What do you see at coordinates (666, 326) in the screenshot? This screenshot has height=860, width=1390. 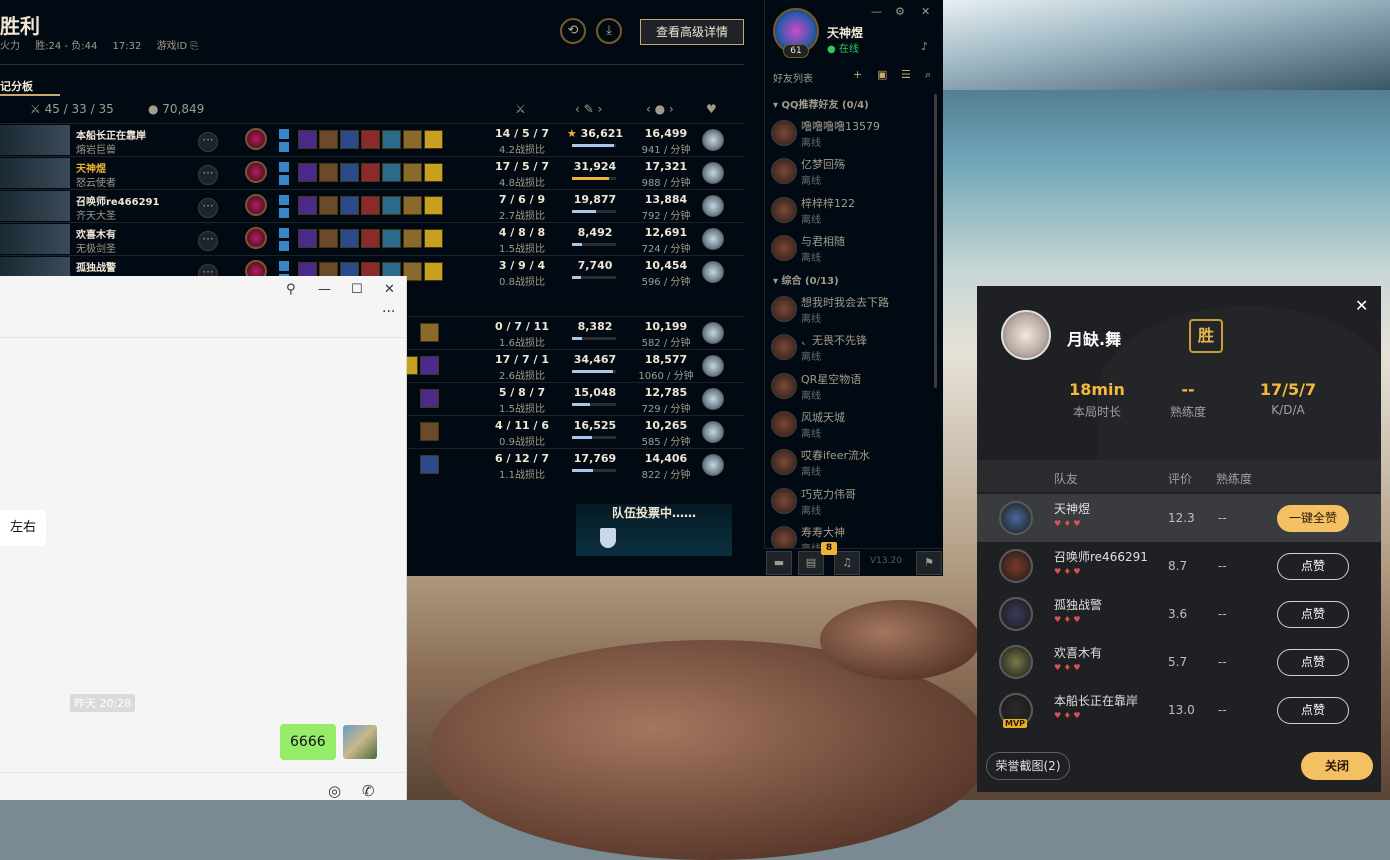 I see `gold-value: 10,199` at bounding box center [666, 326].